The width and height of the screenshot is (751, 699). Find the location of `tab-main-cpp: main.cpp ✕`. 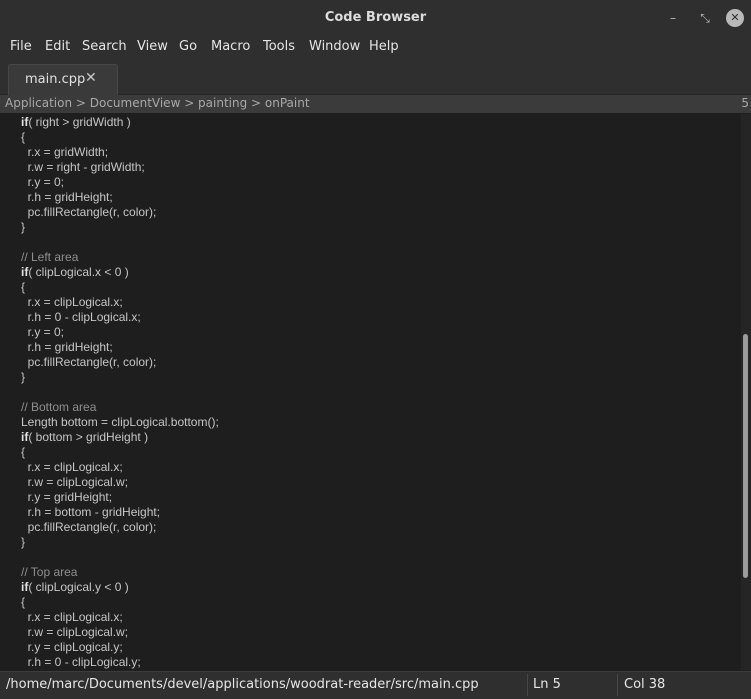

tab-main-cpp: main.cpp ✕ is located at coordinates (63, 79).